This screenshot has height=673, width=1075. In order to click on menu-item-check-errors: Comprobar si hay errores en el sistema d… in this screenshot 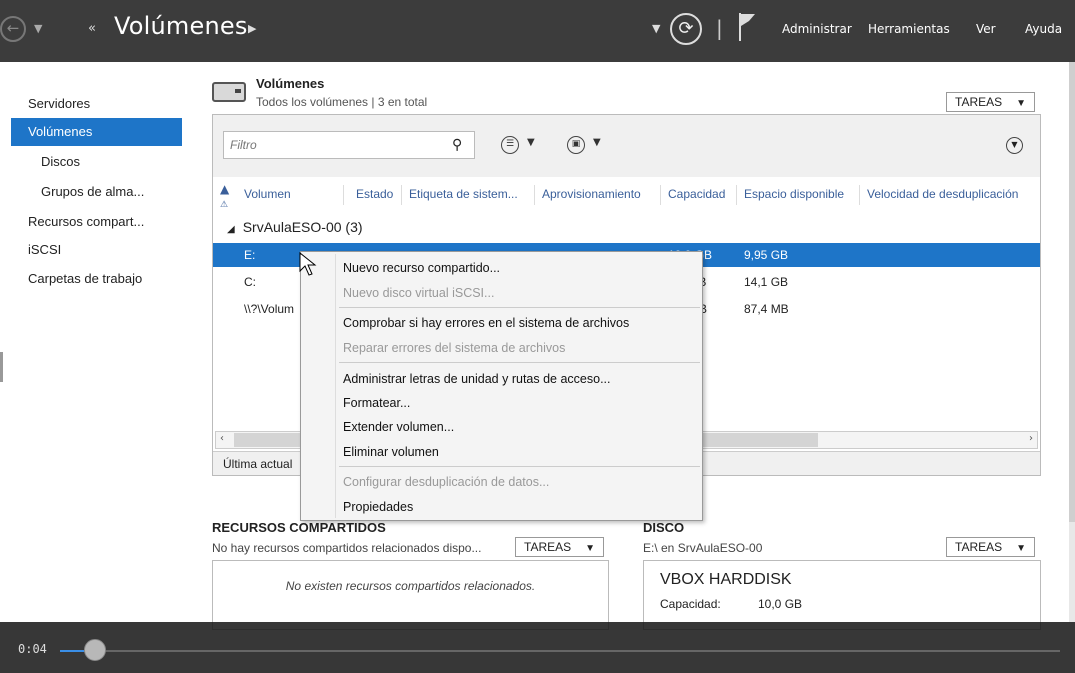, I will do `click(486, 323)`.